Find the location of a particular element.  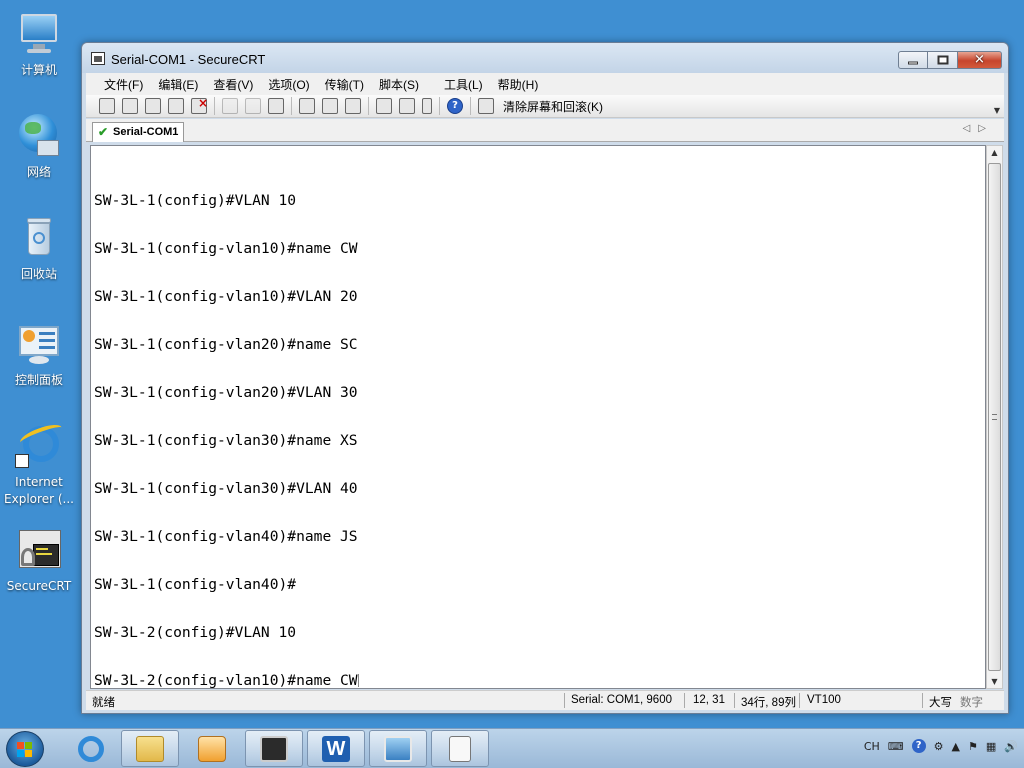

reconnect-icon is located at coordinates (176, 106).